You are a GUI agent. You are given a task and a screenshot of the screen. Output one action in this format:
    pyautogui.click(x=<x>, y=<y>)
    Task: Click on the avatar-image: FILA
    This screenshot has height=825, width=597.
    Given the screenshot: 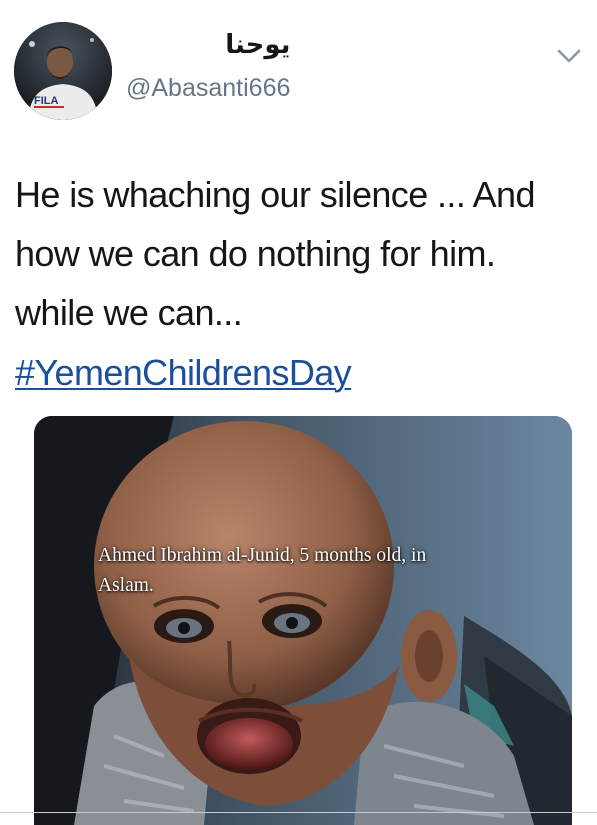 What is the action you would take?
    pyautogui.click(x=63, y=71)
    